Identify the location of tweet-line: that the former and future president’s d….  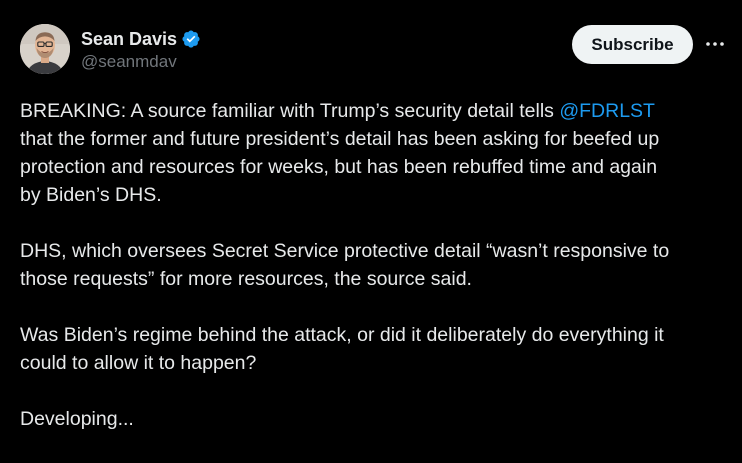
(340, 139).